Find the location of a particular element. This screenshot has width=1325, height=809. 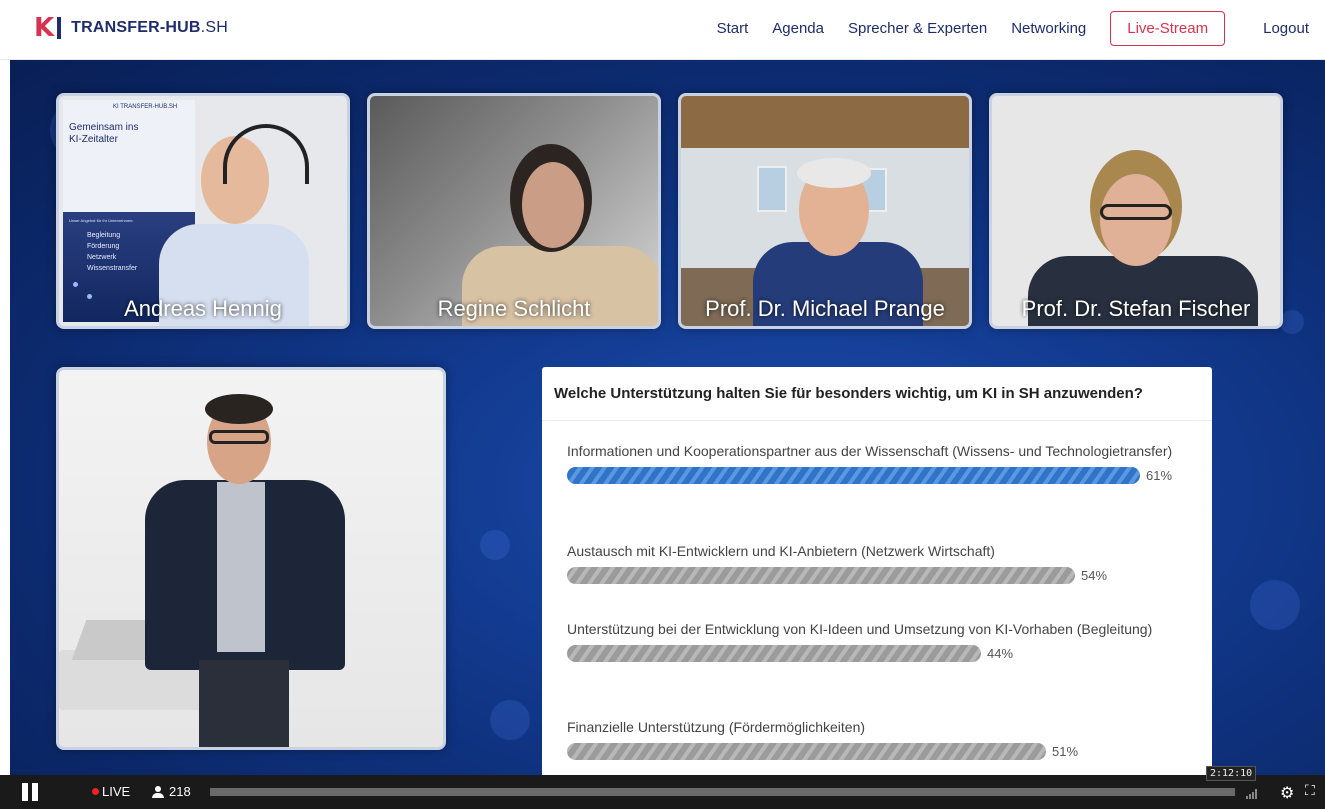

nav-speakers: Sprecher & Experten is located at coordinates (917, 28).